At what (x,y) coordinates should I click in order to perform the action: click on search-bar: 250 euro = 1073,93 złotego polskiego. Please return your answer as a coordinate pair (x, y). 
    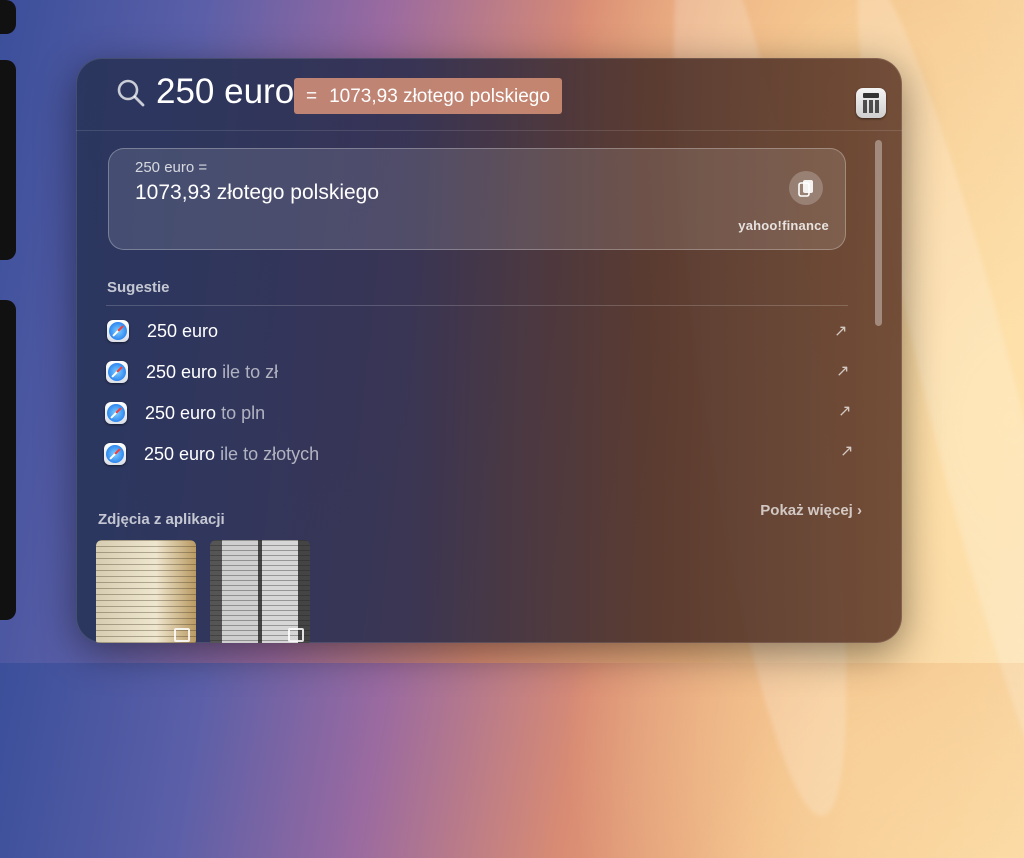
    Looking at the image, I should click on (489, 94).